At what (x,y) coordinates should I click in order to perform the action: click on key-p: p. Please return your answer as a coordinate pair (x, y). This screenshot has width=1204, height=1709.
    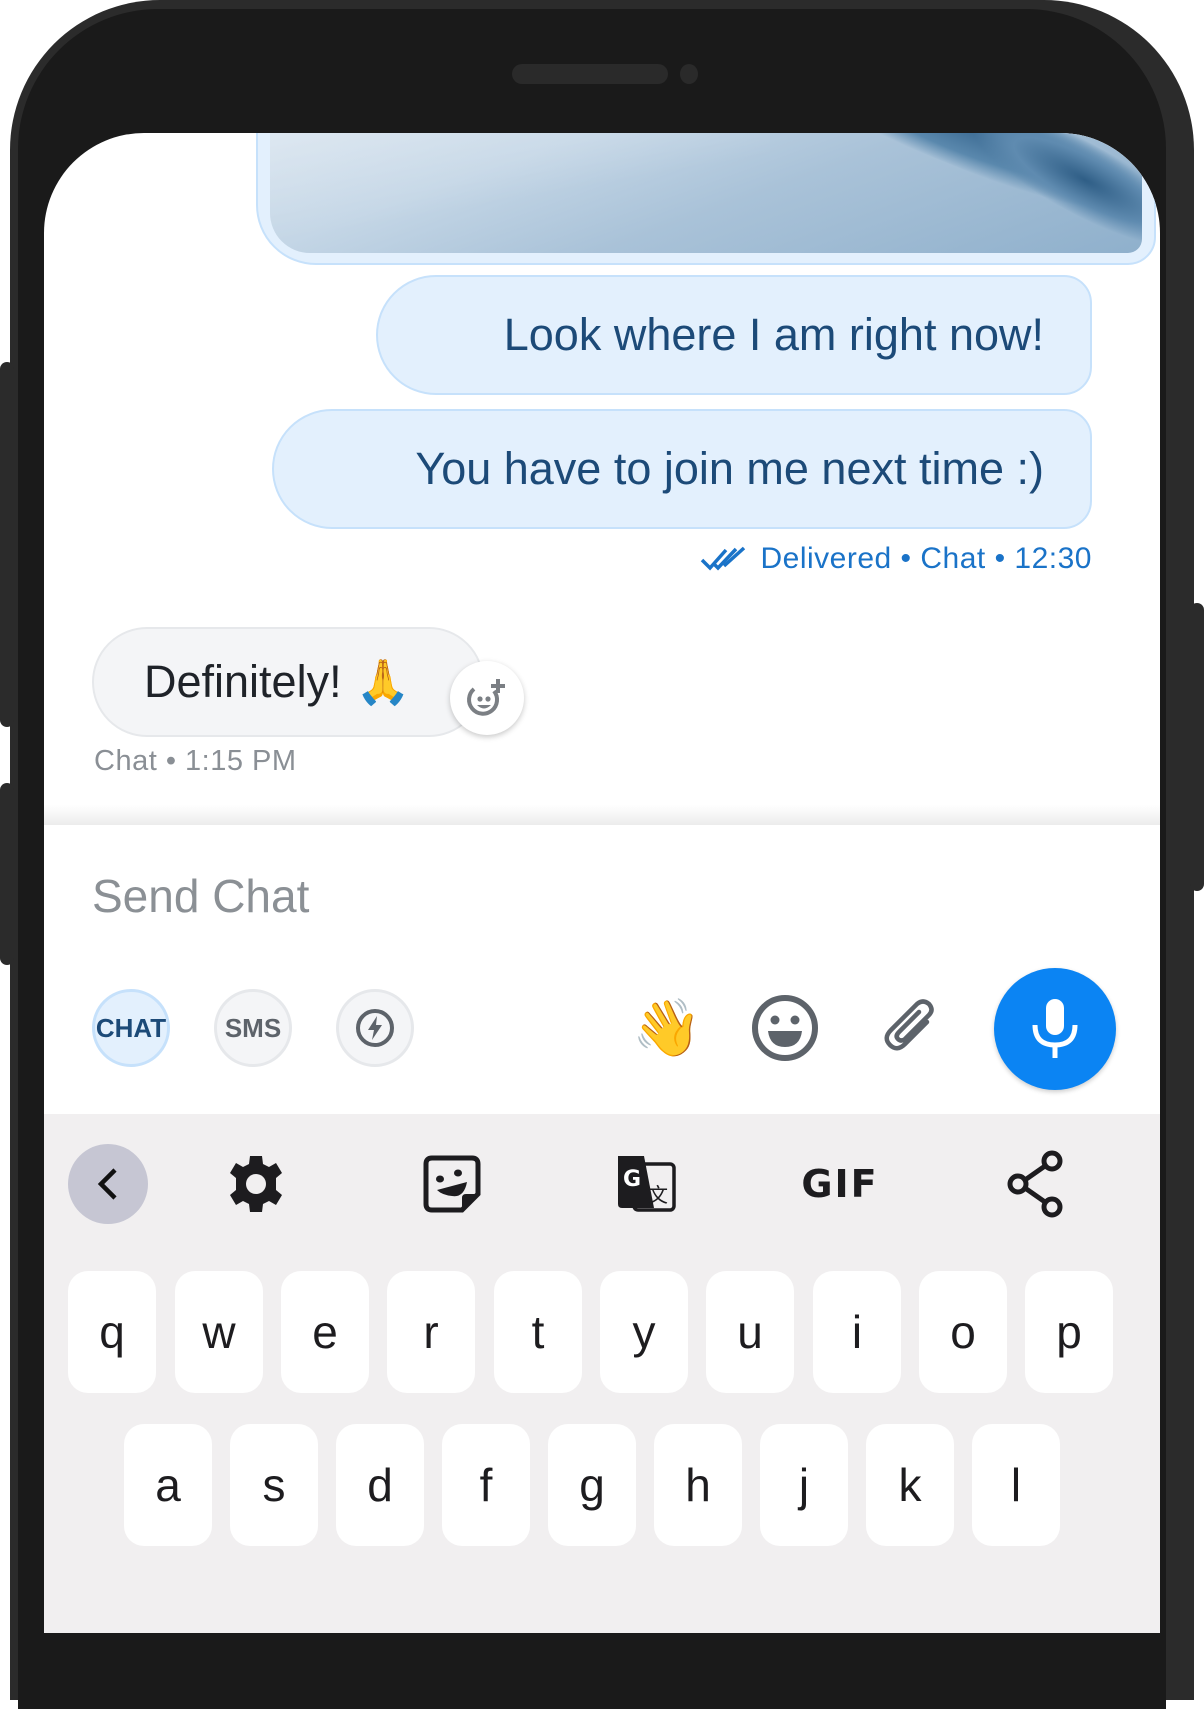
    Looking at the image, I should click on (1069, 1332).